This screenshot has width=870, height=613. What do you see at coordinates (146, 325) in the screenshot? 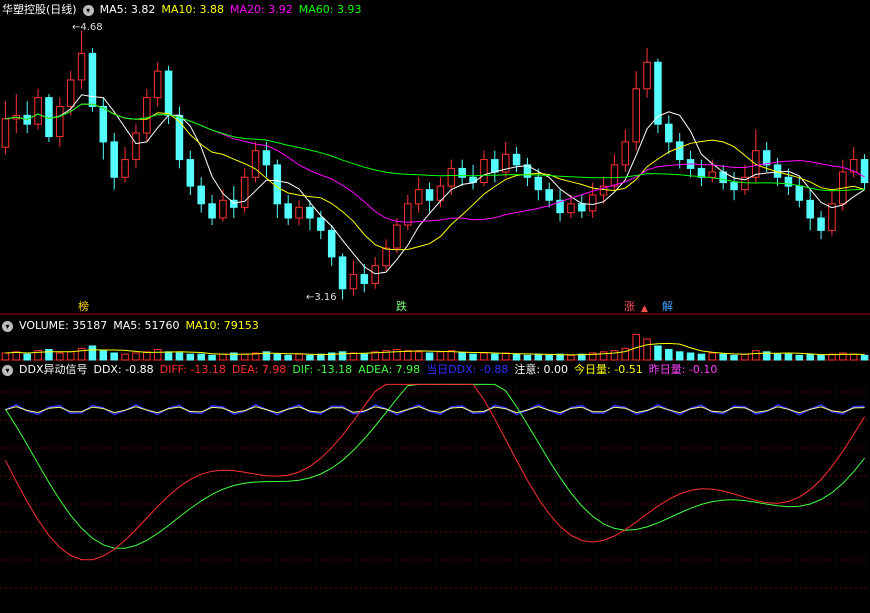
I see `vol-label-1: MA5: 51760` at bounding box center [146, 325].